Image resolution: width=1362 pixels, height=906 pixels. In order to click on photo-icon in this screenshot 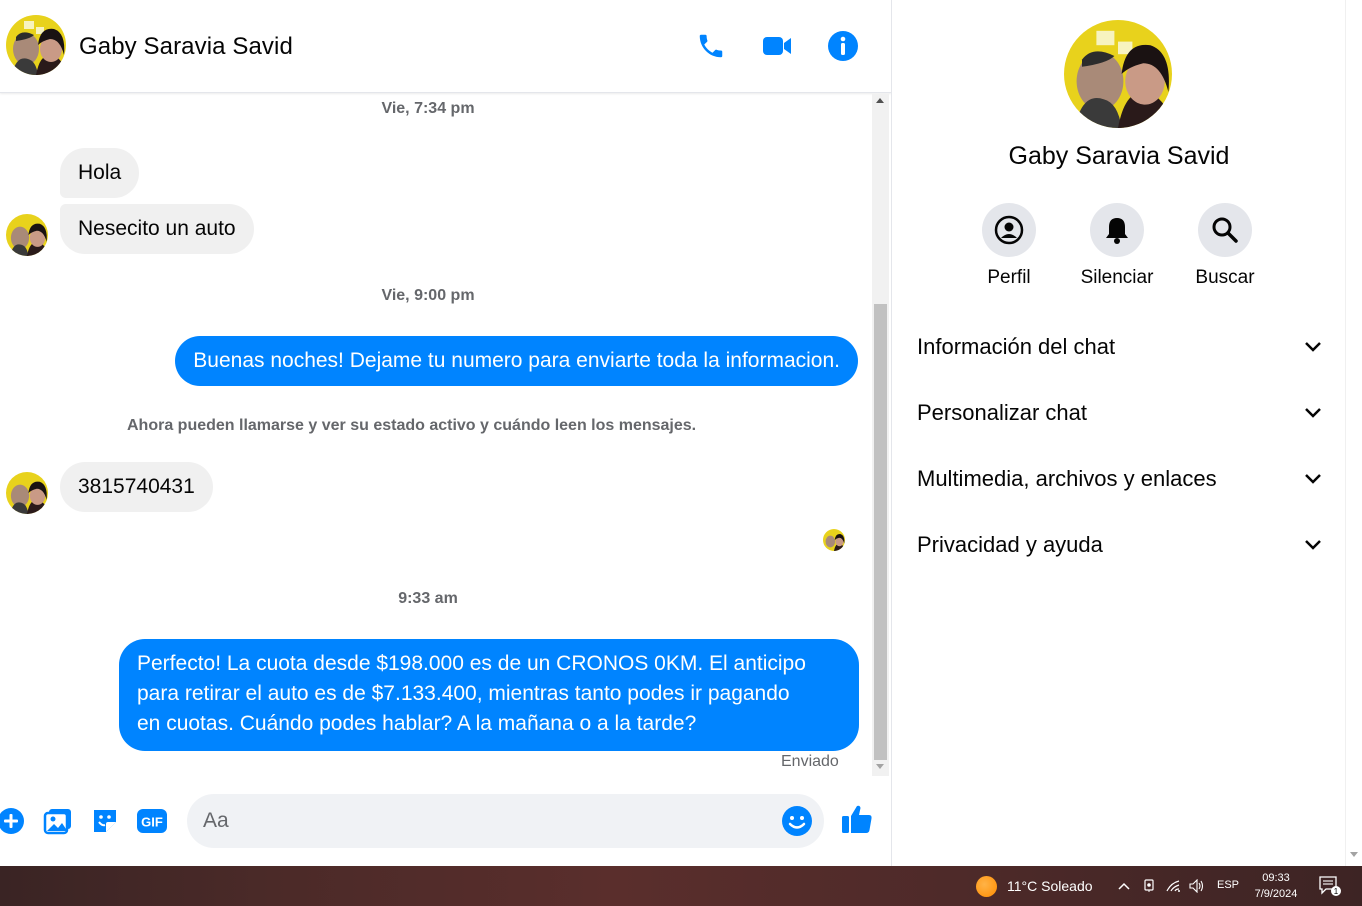, I will do `click(57, 822)`.